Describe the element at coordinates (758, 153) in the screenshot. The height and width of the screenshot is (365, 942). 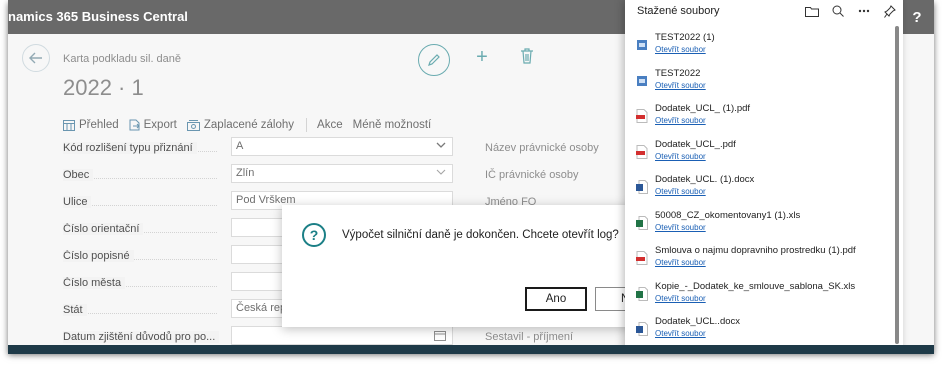
I see `download-item: Dodatek_UCL_.pdf Otevřít soubor` at that location.